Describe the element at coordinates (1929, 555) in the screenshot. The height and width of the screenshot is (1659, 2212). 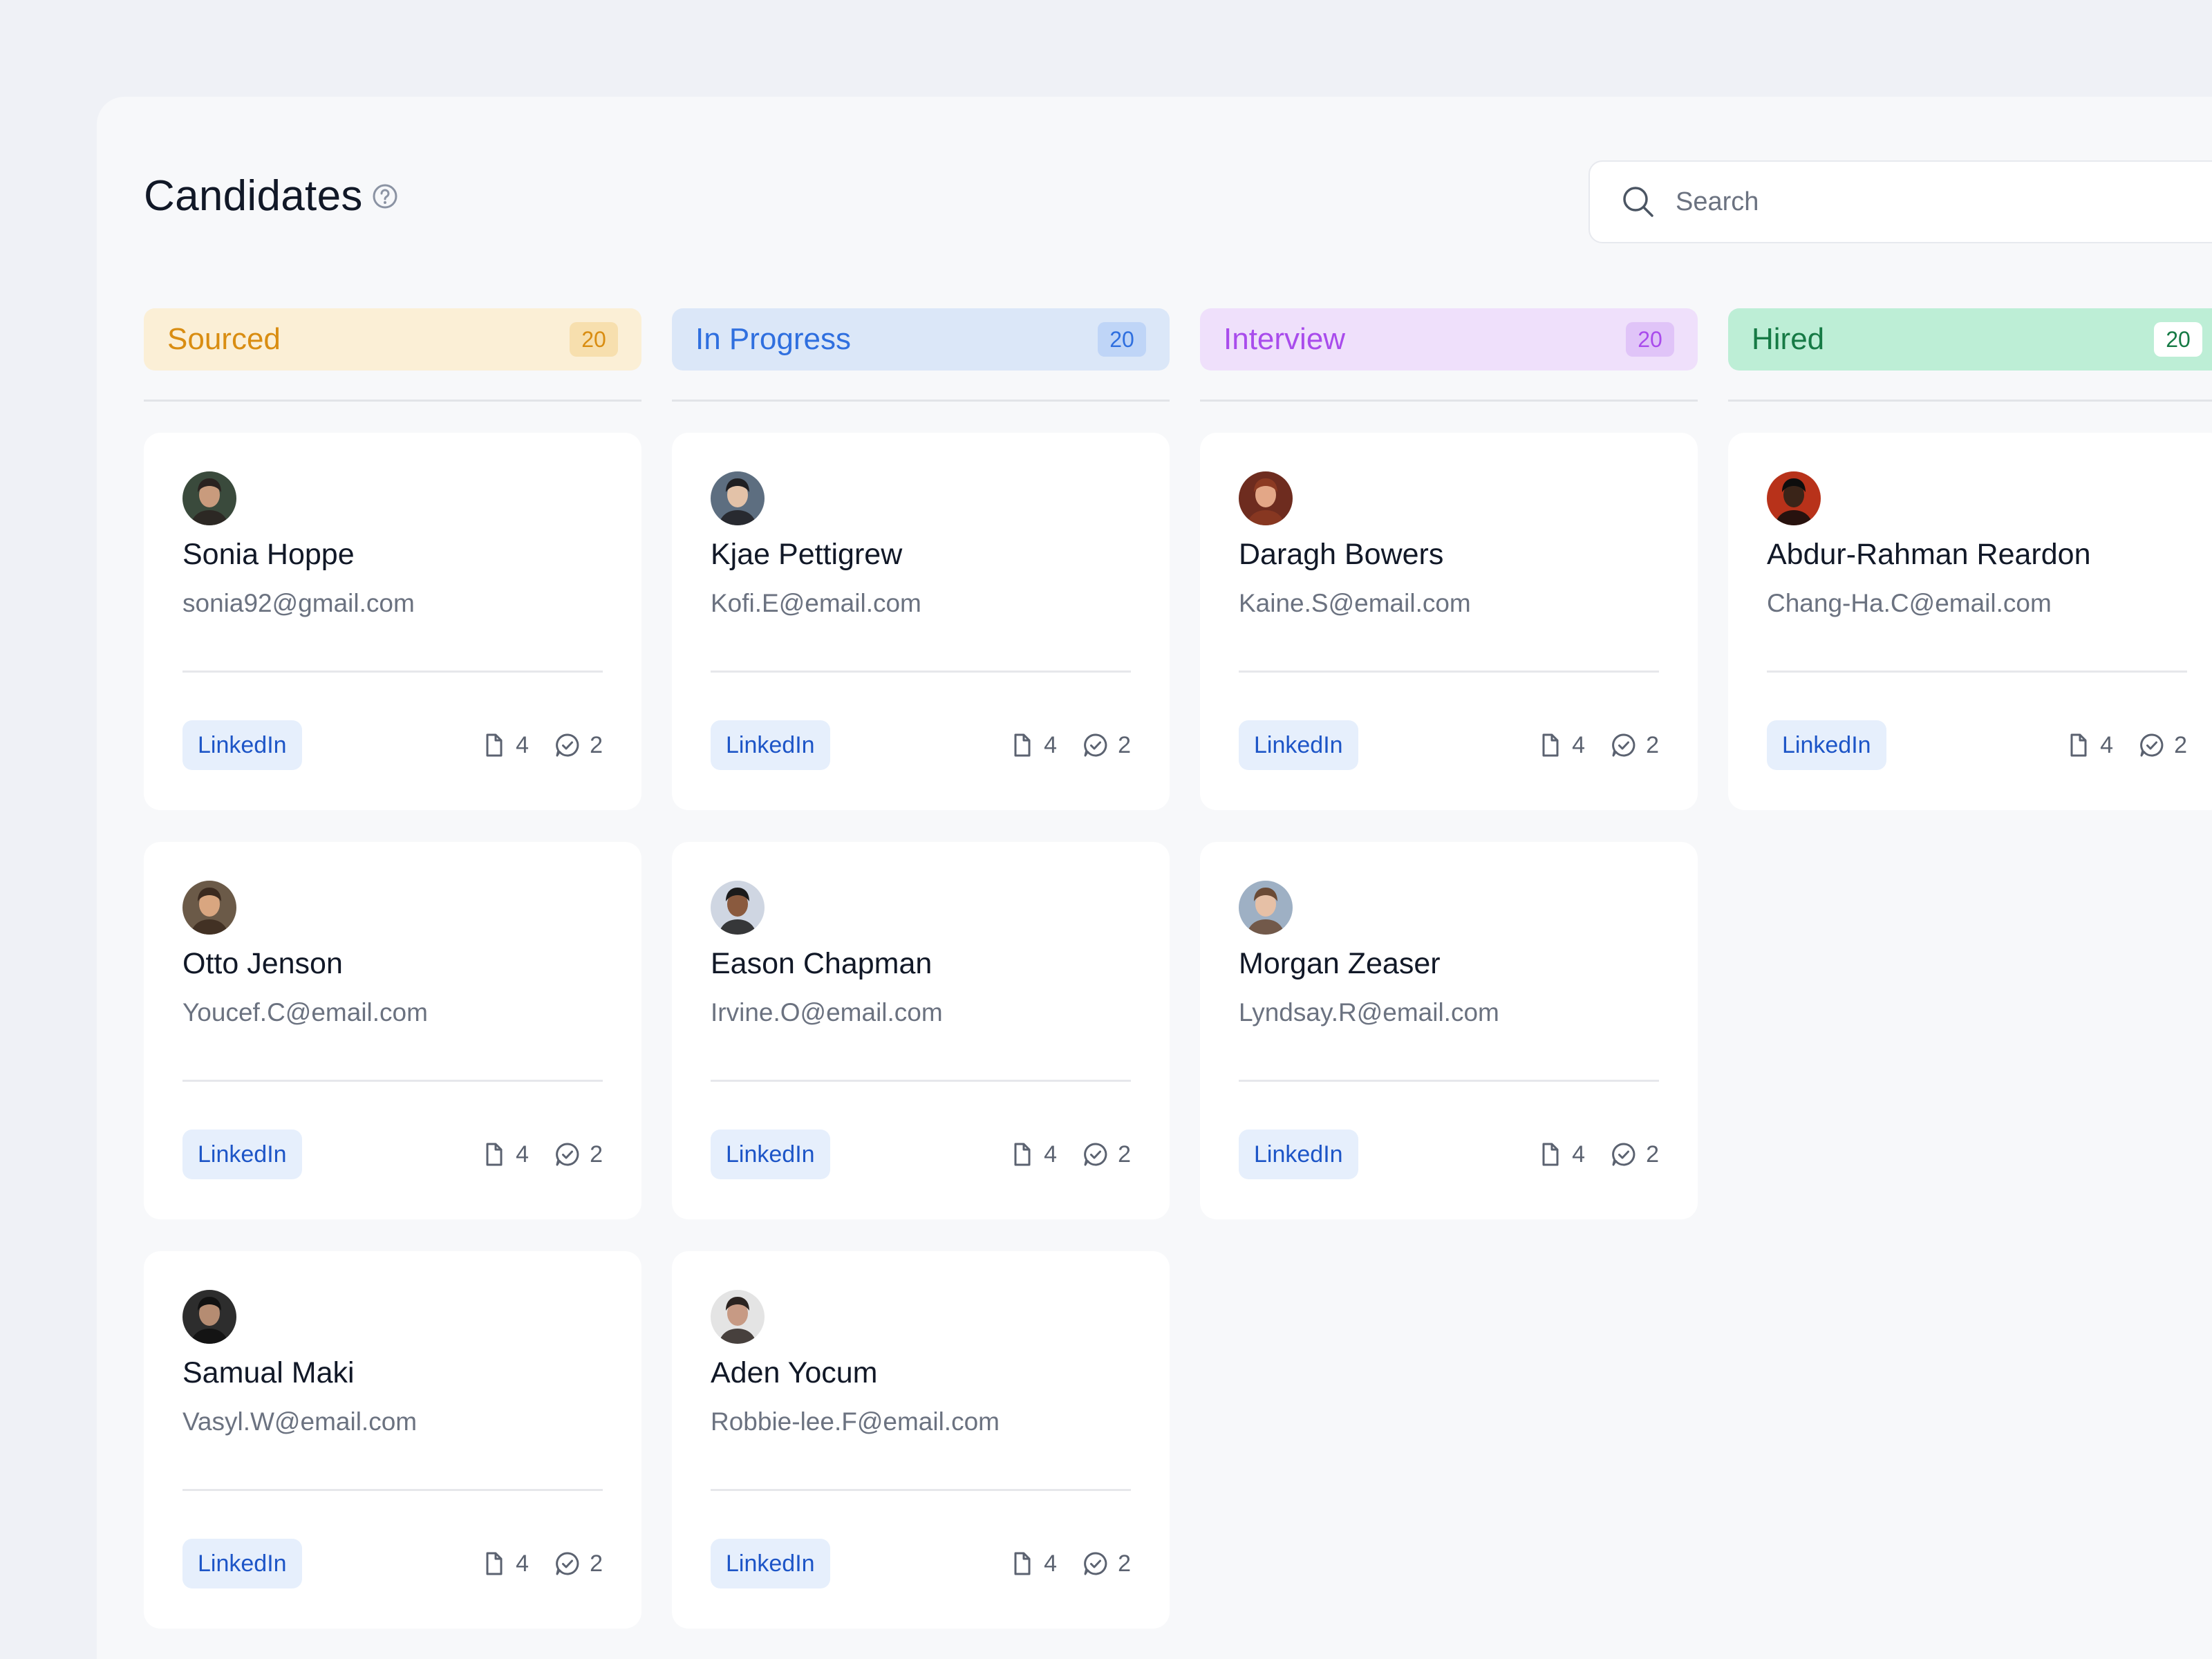
I see `candidate-name: Abdur-Rahman Reardon` at that location.